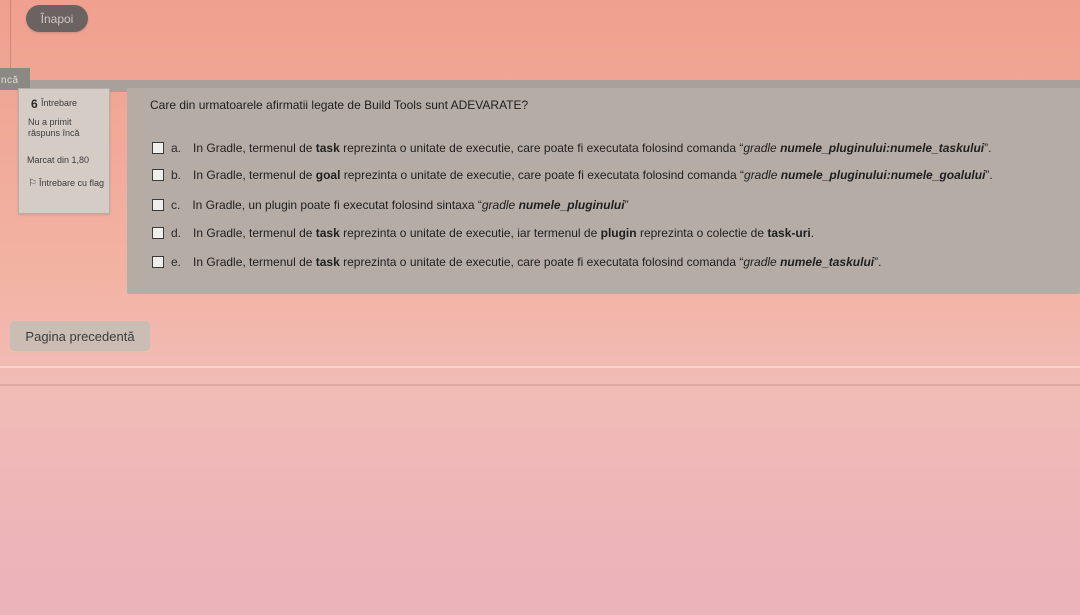 The width and height of the screenshot is (1080, 615). I want to click on question-grade: Marcat din 1,80, so click(58, 160).